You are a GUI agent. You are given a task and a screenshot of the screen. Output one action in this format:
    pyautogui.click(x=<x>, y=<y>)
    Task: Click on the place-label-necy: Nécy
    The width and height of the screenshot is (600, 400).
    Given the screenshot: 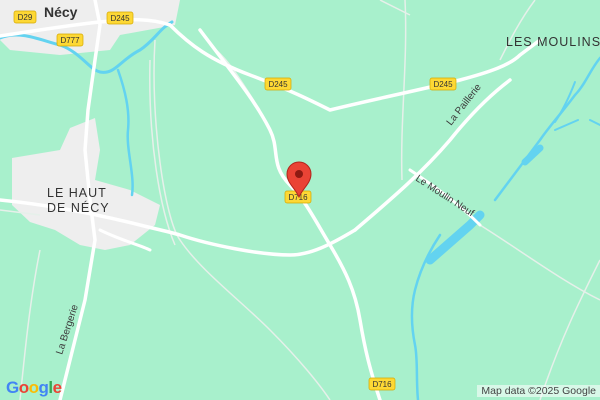 What is the action you would take?
    pyautogui.click(x=61, y=12)
    